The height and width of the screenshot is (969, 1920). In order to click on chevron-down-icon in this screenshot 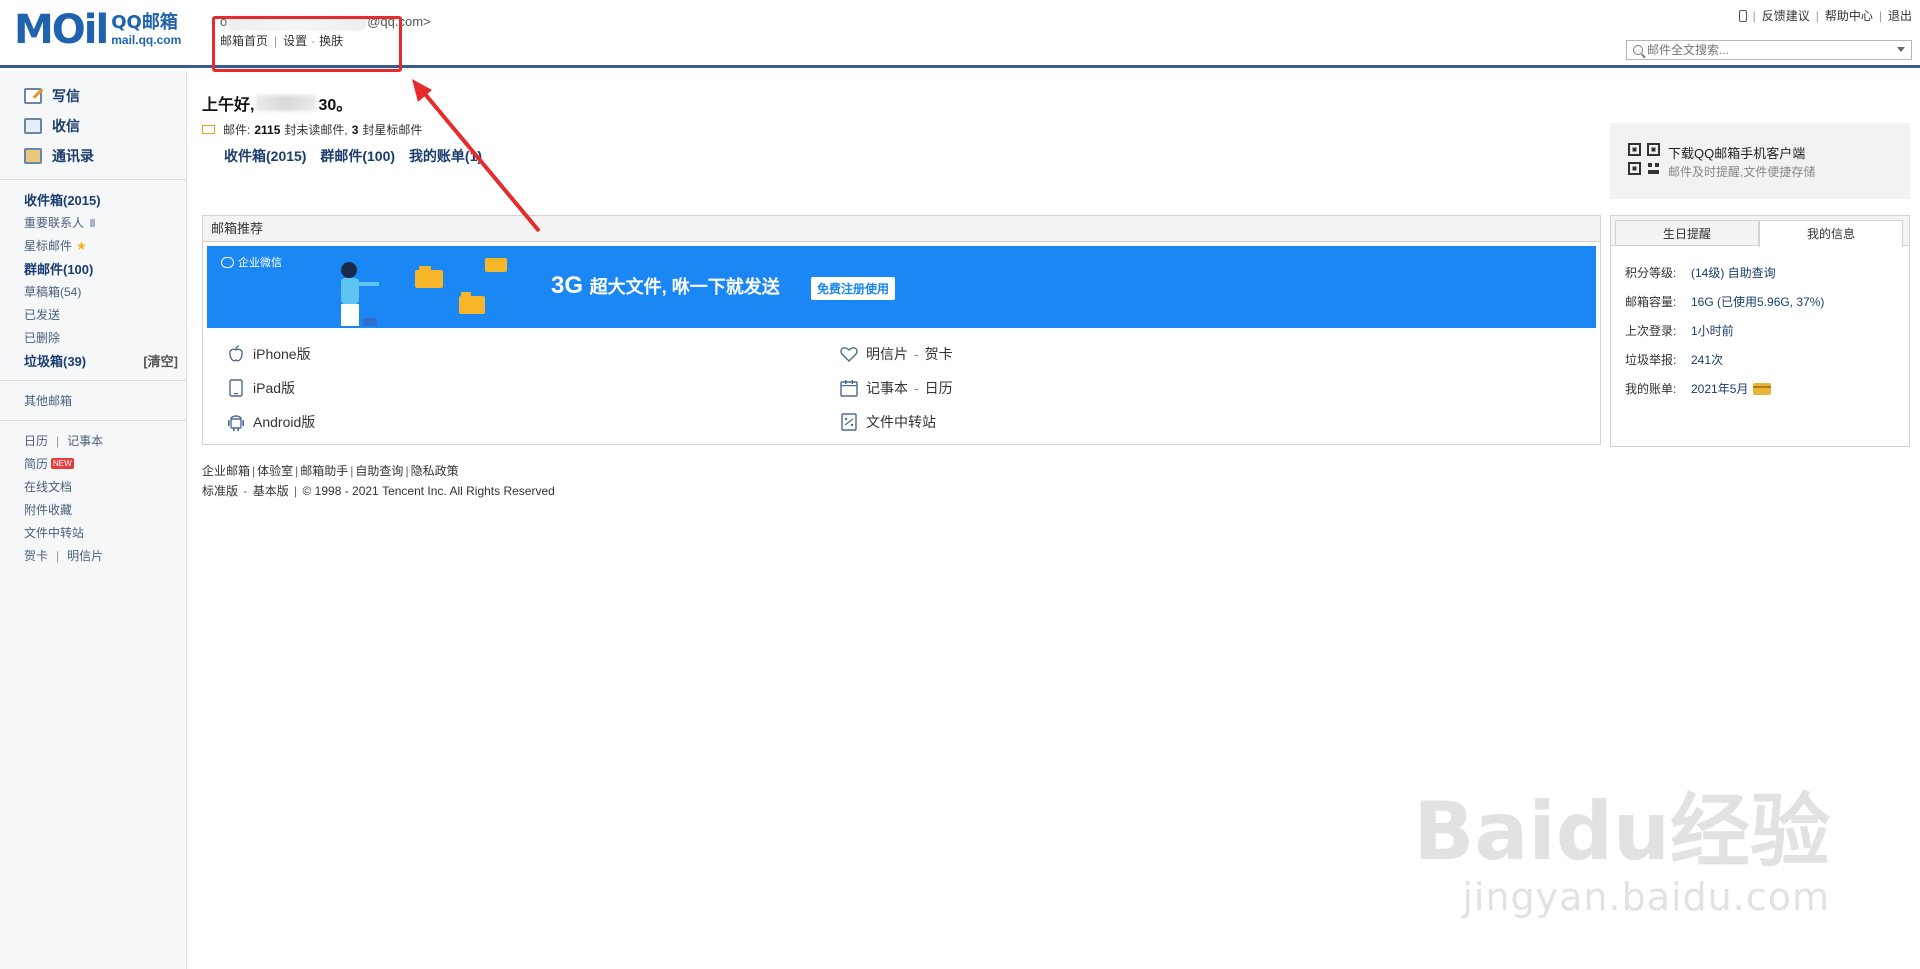, I will do `click(1901, 49)`.